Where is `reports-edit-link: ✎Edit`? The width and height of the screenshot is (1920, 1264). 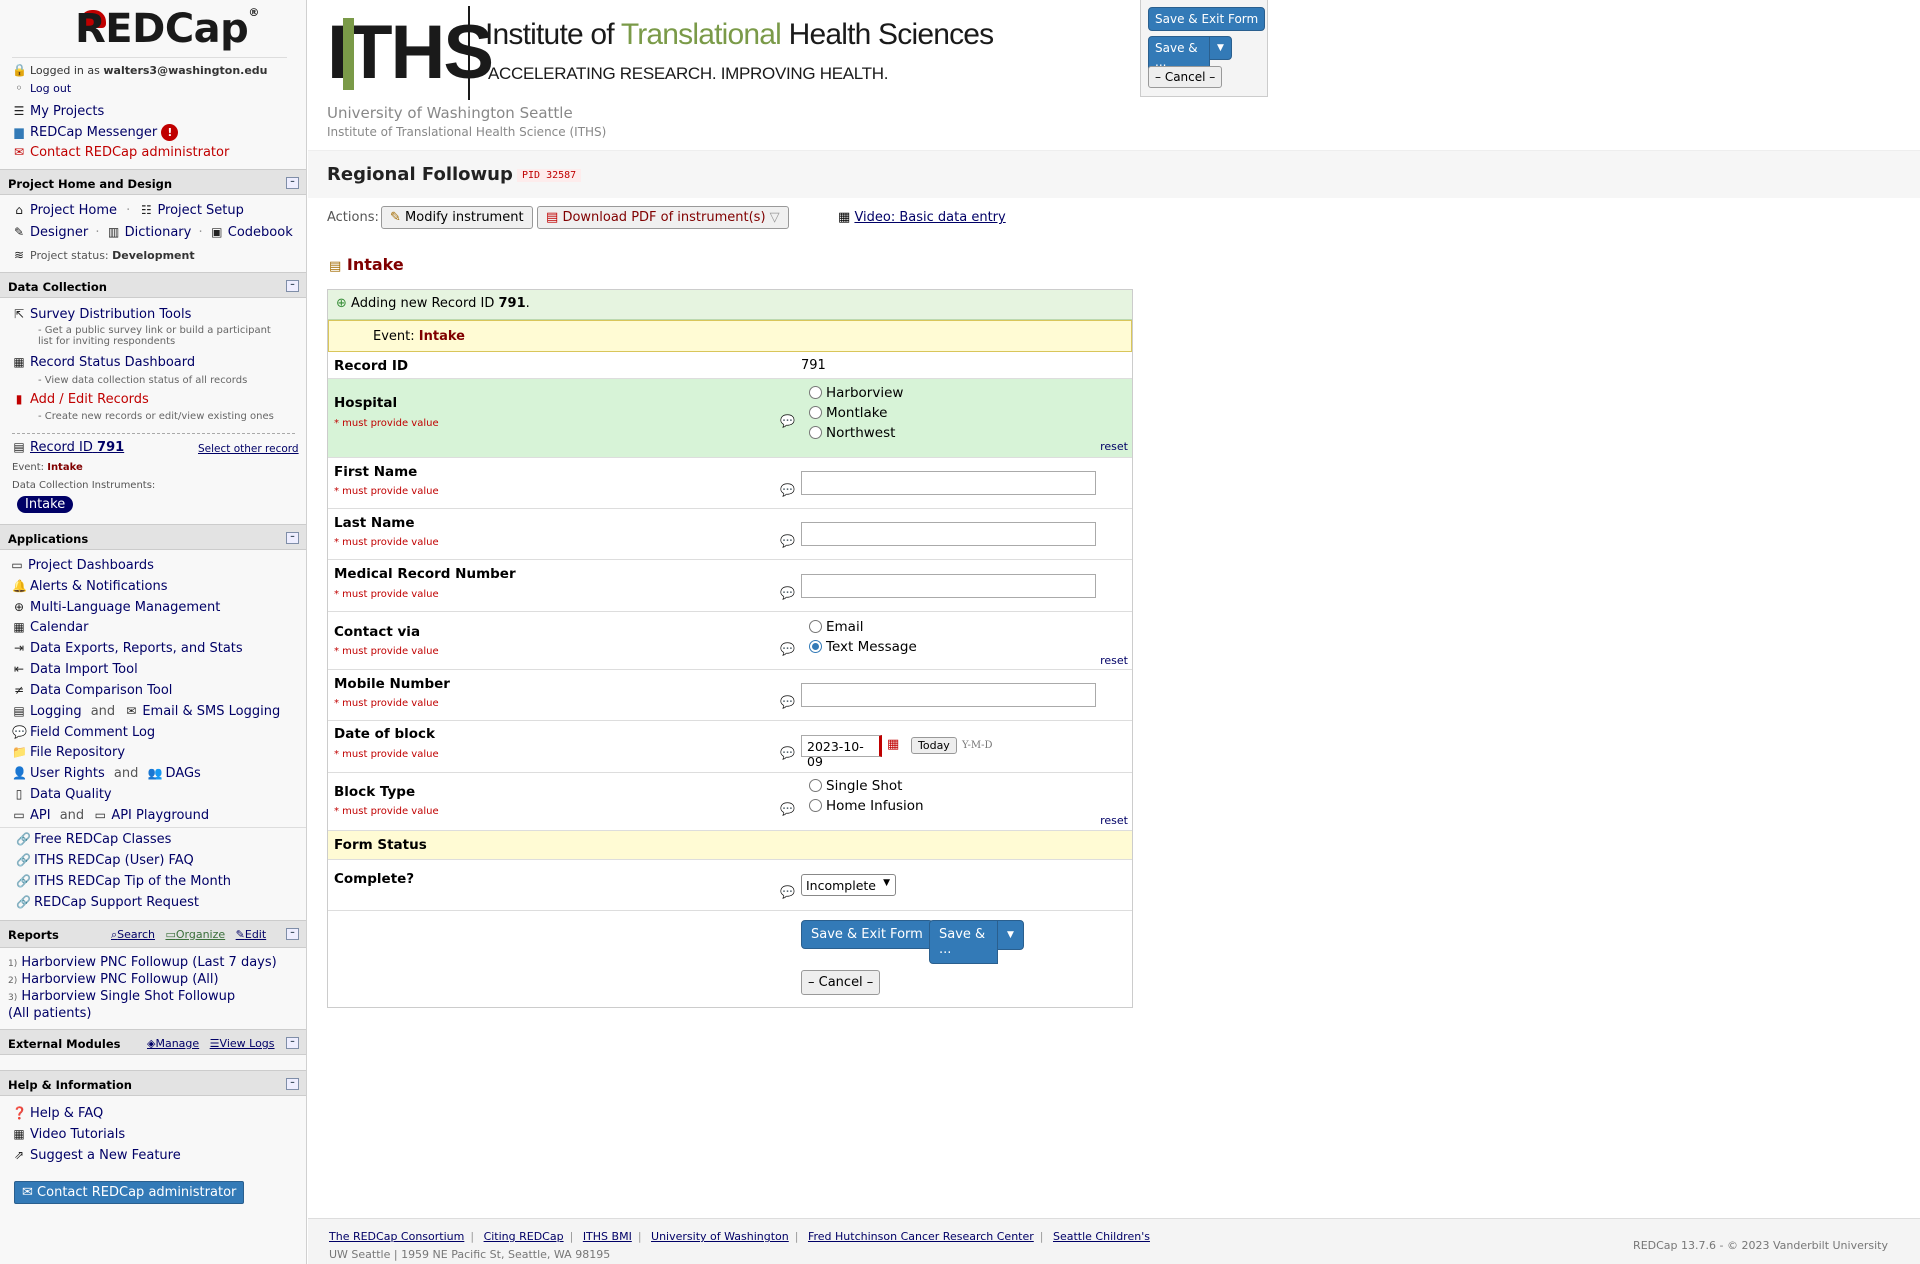
reports-edit-link: ✎Edit is located at coordinates (251, 934).